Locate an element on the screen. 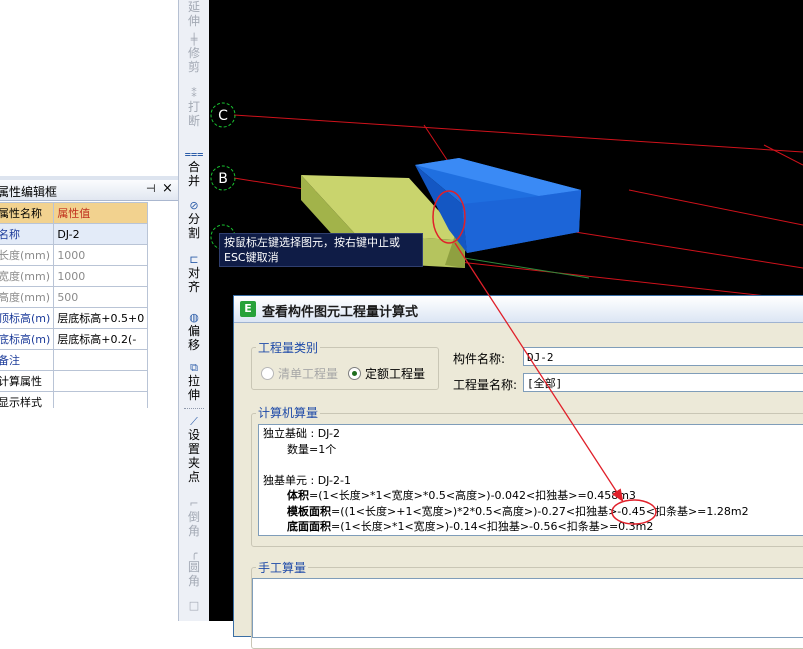  component-name-field: DJ-2 is located at coordinates (663, 356).